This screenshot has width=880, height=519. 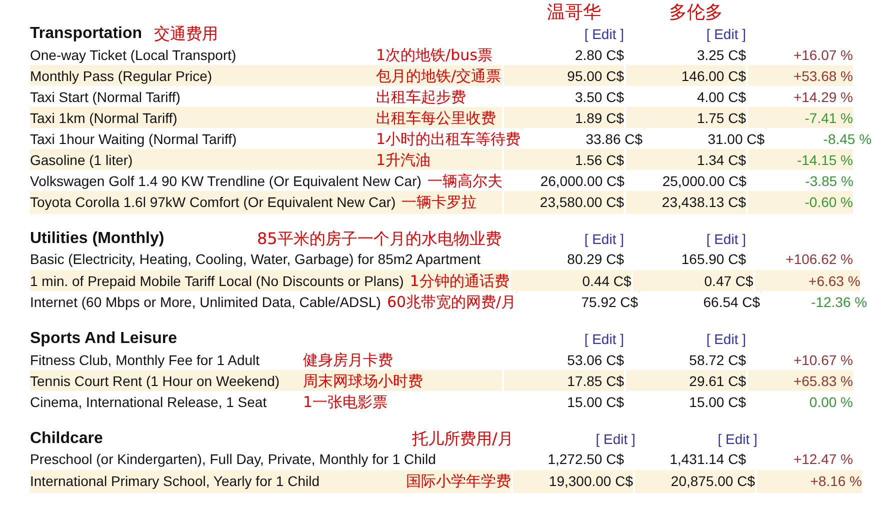 What do you see at coordinates (736, 139) in the screenshot?
I see `price-value: 31.00 C$` at bounding box center [736, 139].